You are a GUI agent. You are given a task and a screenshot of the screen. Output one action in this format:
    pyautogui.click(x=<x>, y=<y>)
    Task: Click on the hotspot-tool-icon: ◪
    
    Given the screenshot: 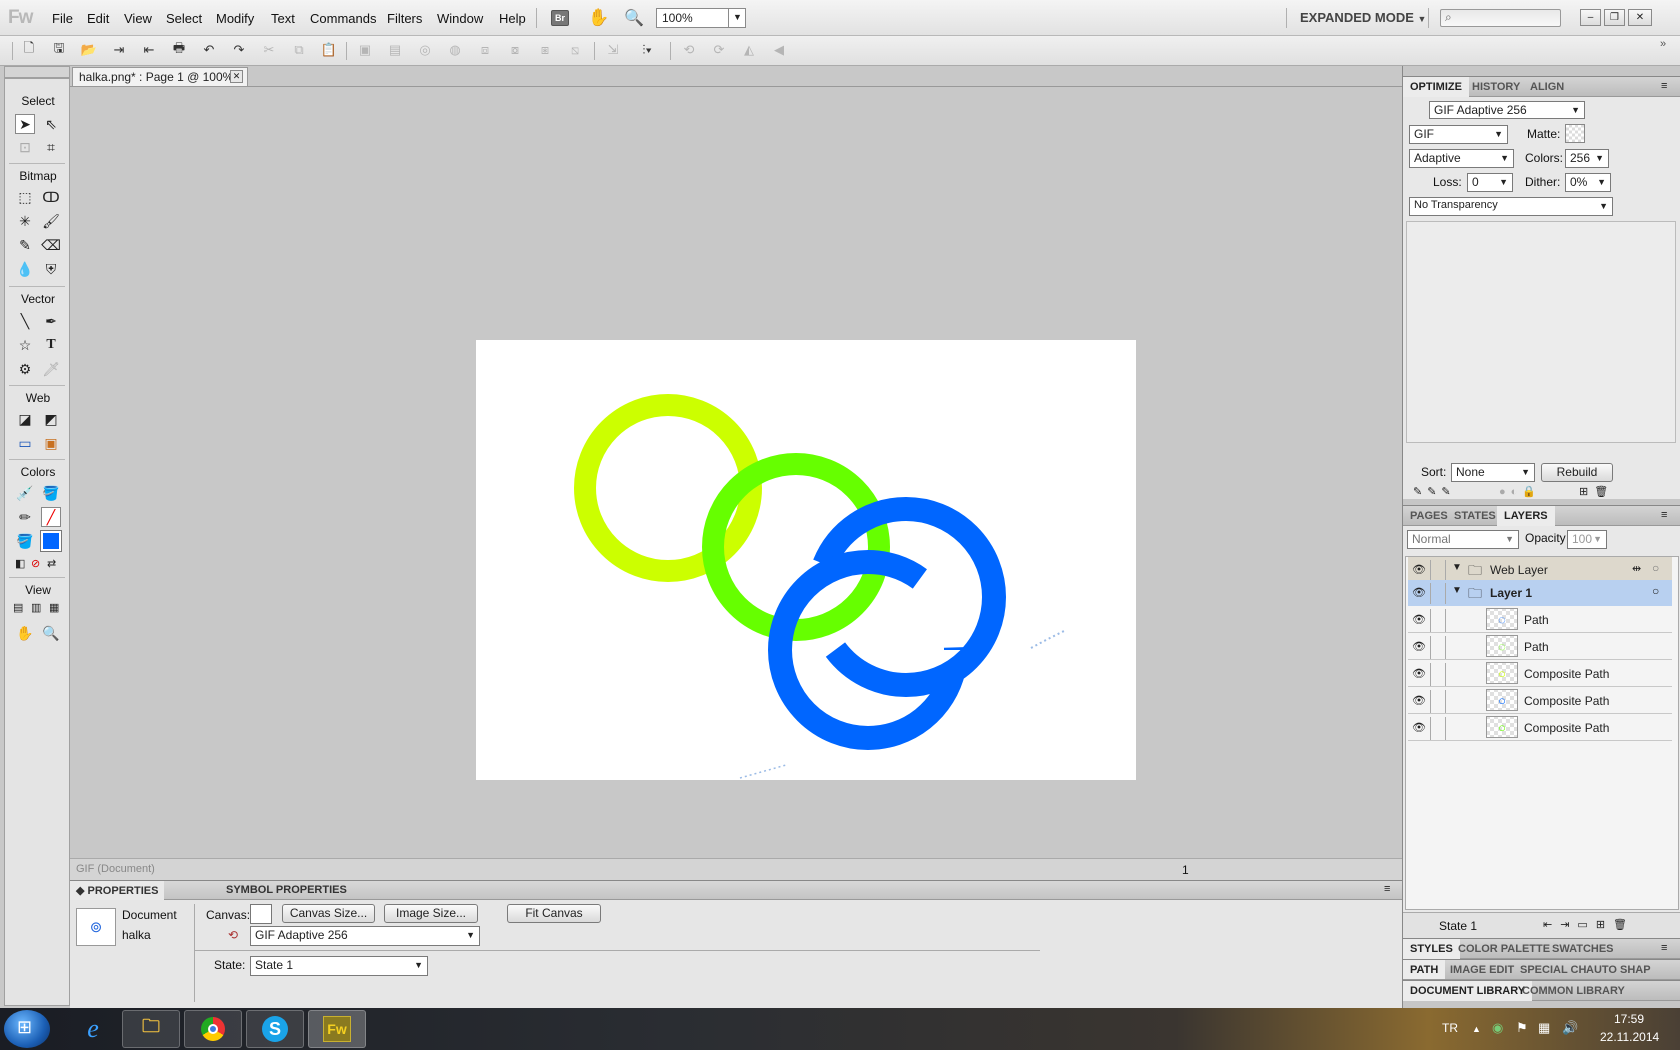 What is the action you would take?
    pyautogui.click(x=25, y=419)
    